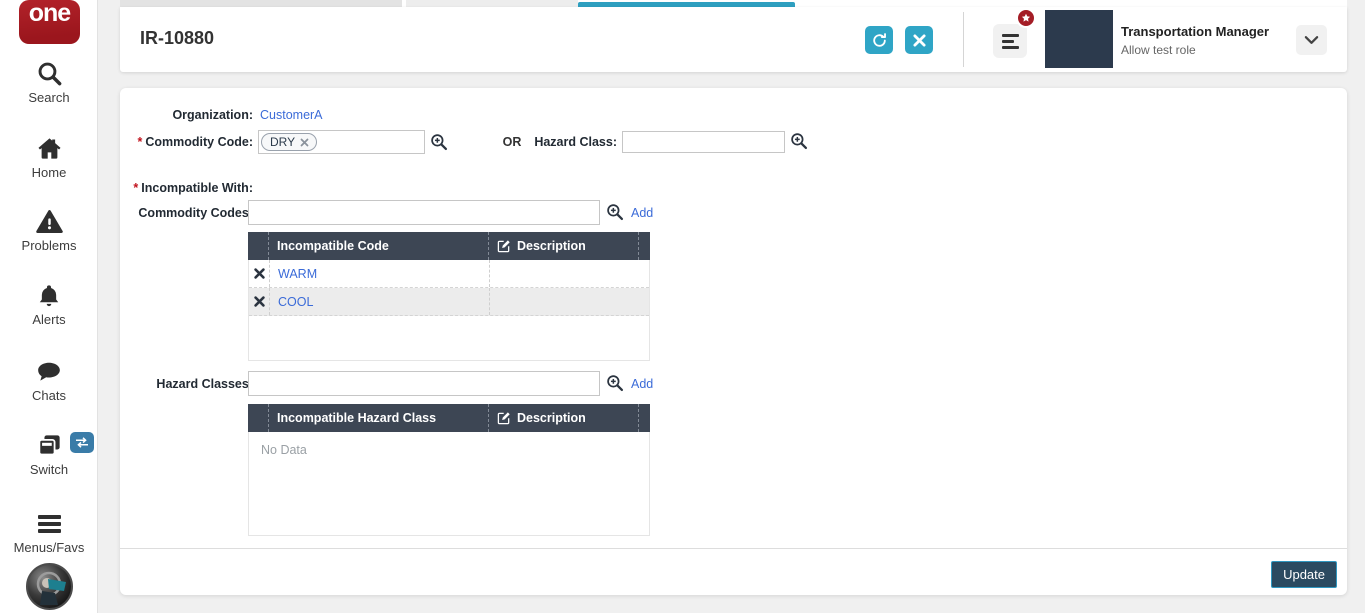 The height and width of the screenshot is (613, 1365). What do you see at coordinates (49, 586) in the screenshot?
I see `neo-assistant-icon` at bounding box center [49, 586].